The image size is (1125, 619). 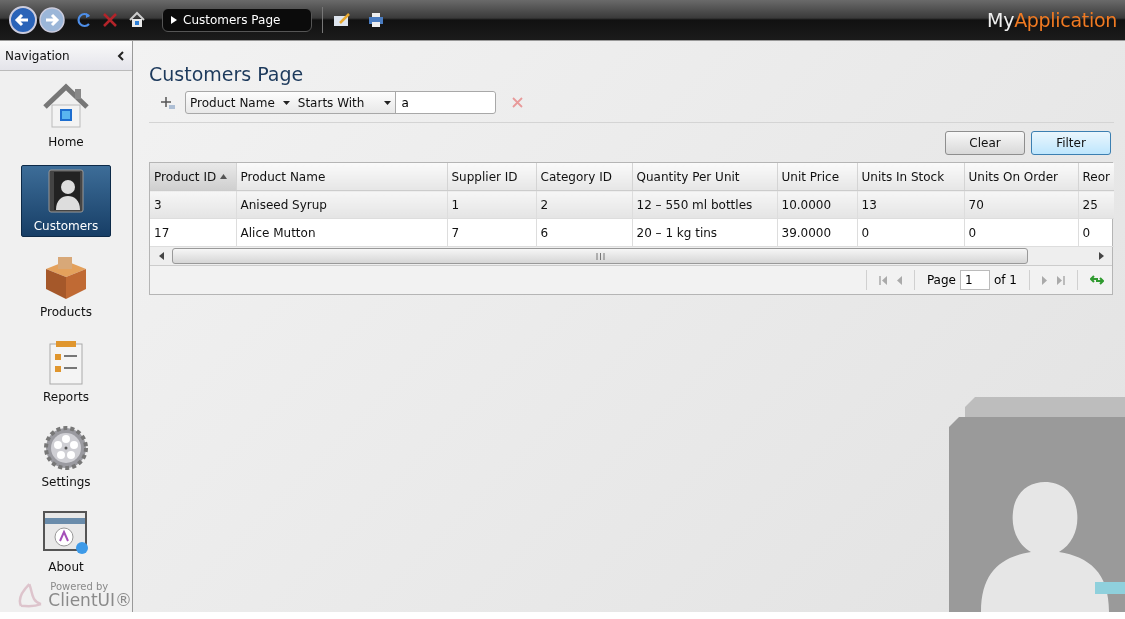 I want to click on table-cell: 13, so click(x=910, y=204).